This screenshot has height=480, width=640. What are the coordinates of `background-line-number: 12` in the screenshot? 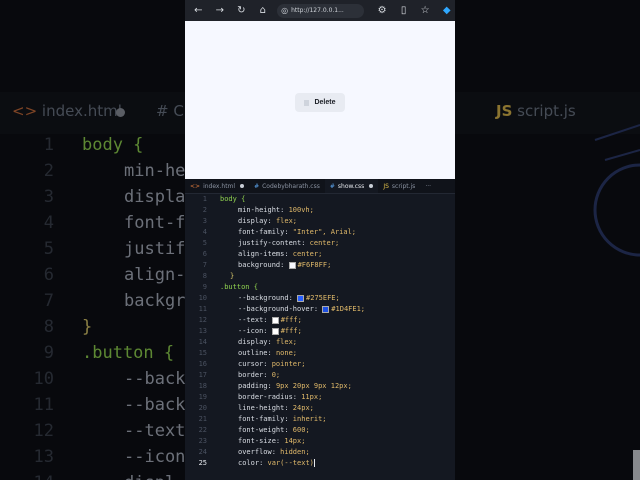 It's located at (43, 431).